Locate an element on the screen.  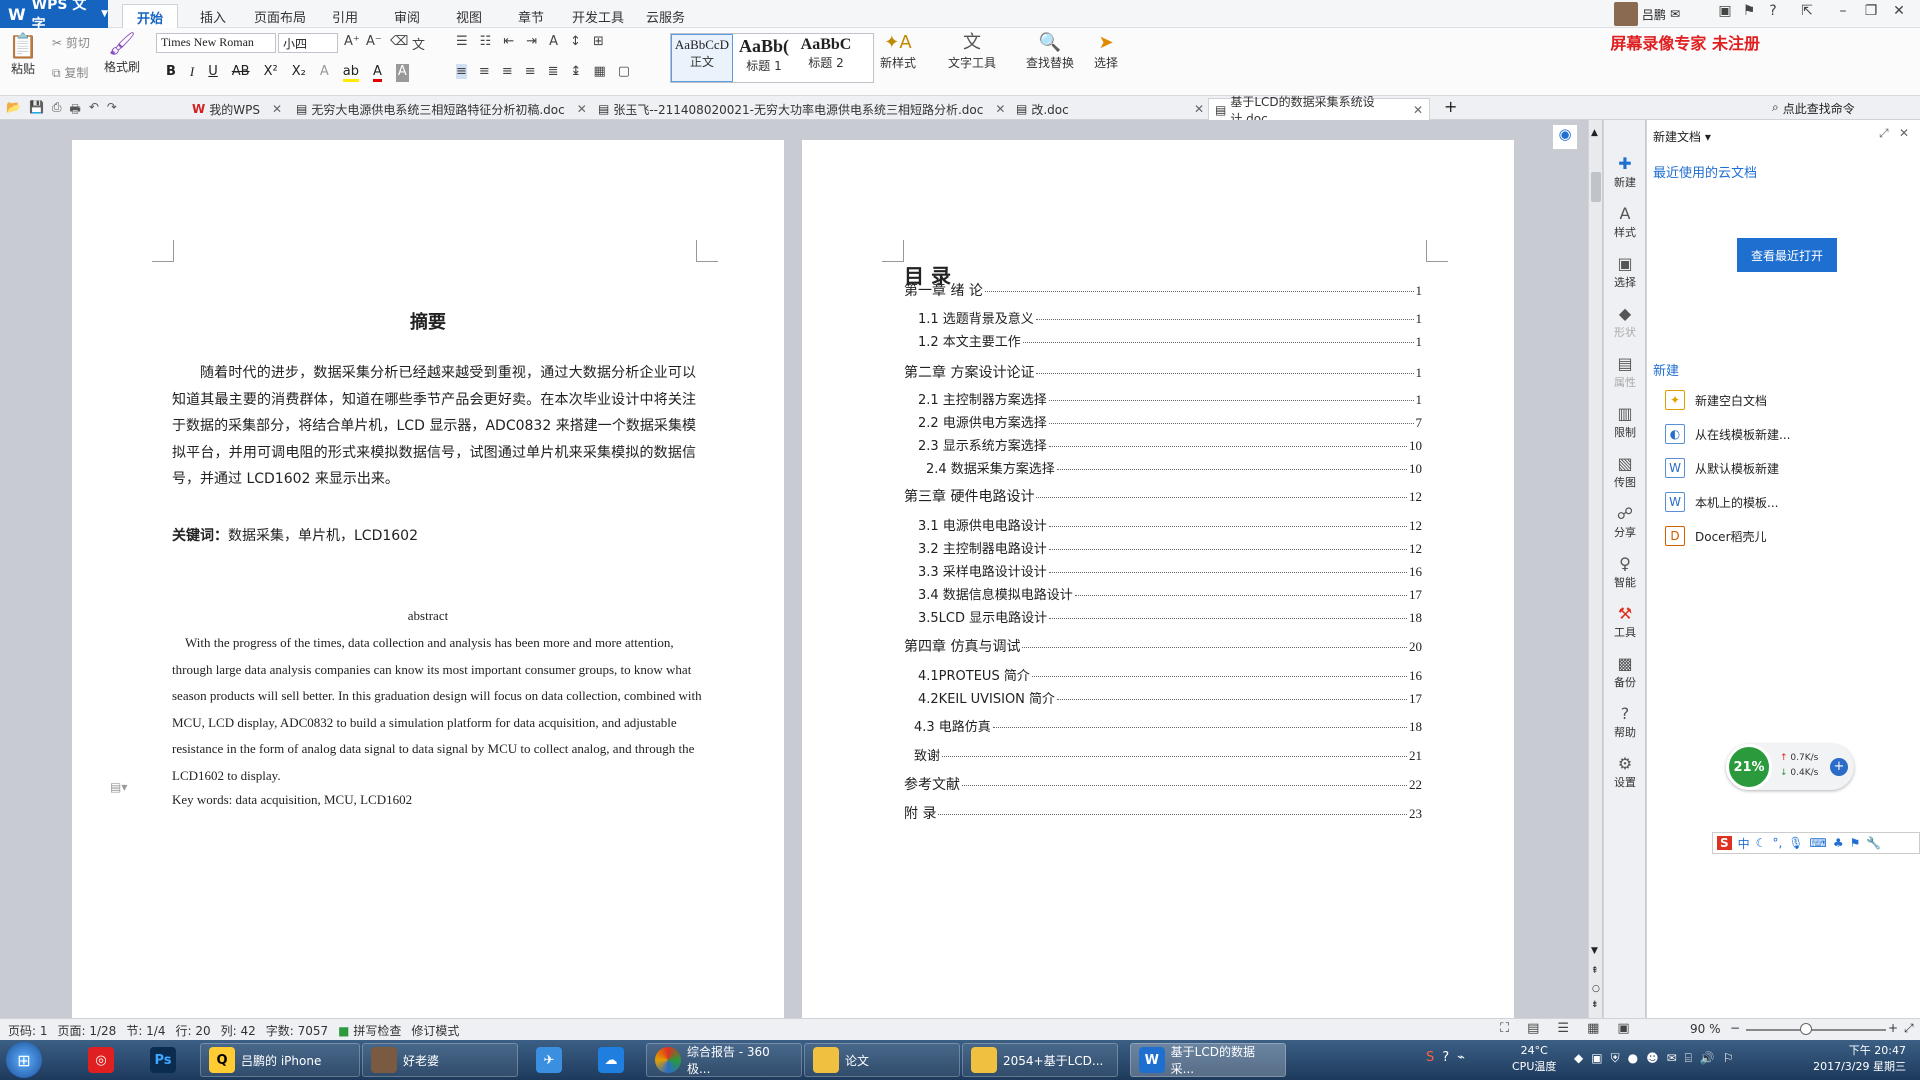
export-pdf-icon: ⎙ is located at coordinates (57, 110).